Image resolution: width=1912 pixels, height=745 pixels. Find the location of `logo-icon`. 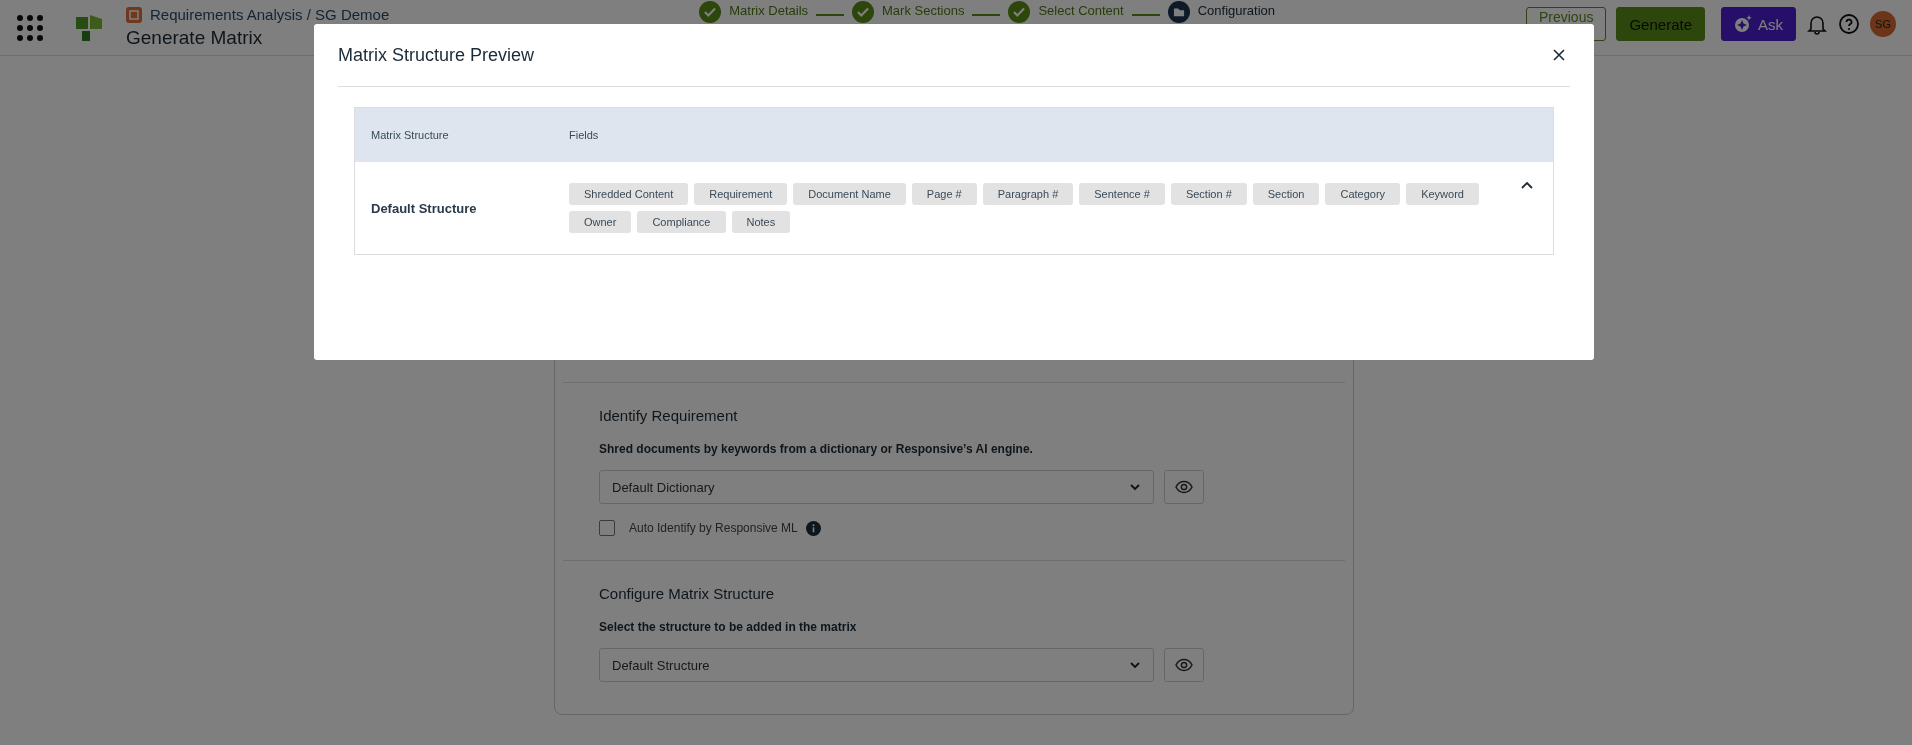

logo-icon is located at coordinates (89, 27).